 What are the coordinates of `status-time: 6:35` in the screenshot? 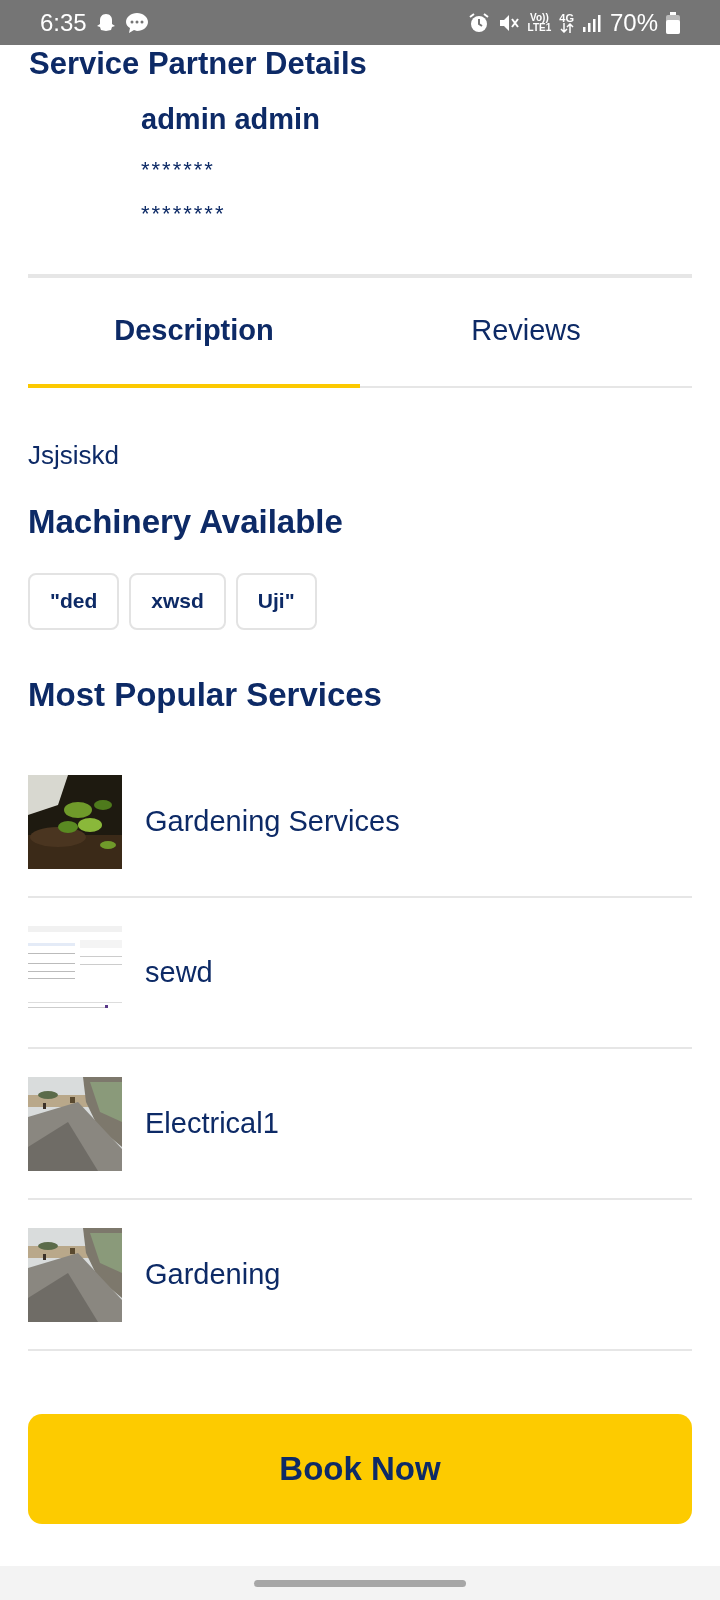 It's located at (63, 22).